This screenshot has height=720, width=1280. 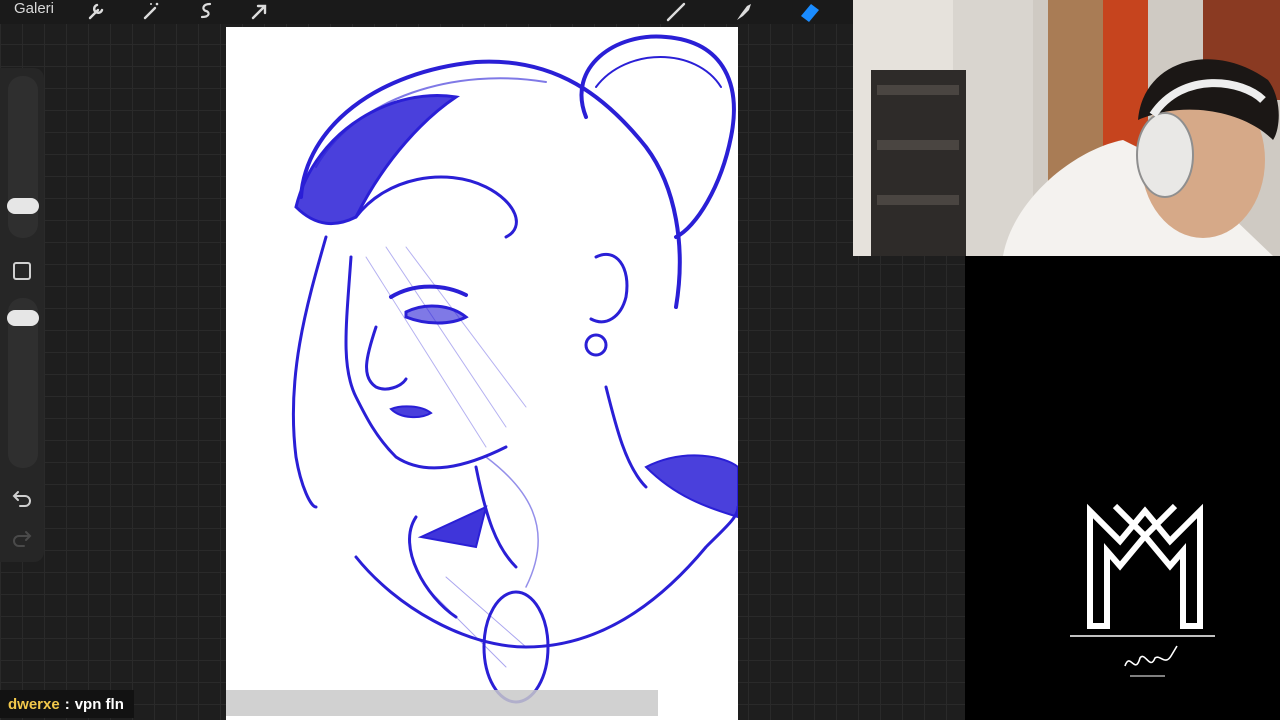 I want to click on brush-size-thumb, so click(x=23, y=206).